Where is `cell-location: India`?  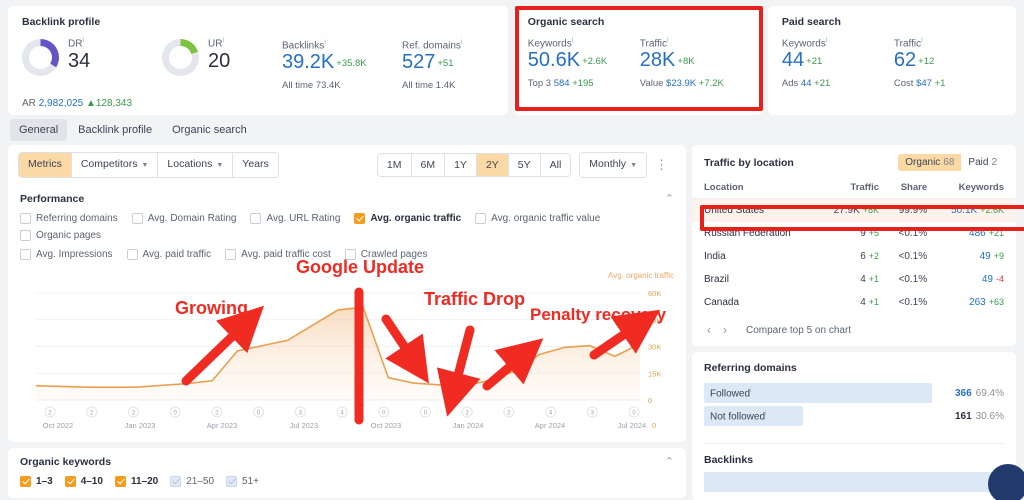 cell-location: India is located at coordinates (715, 256).